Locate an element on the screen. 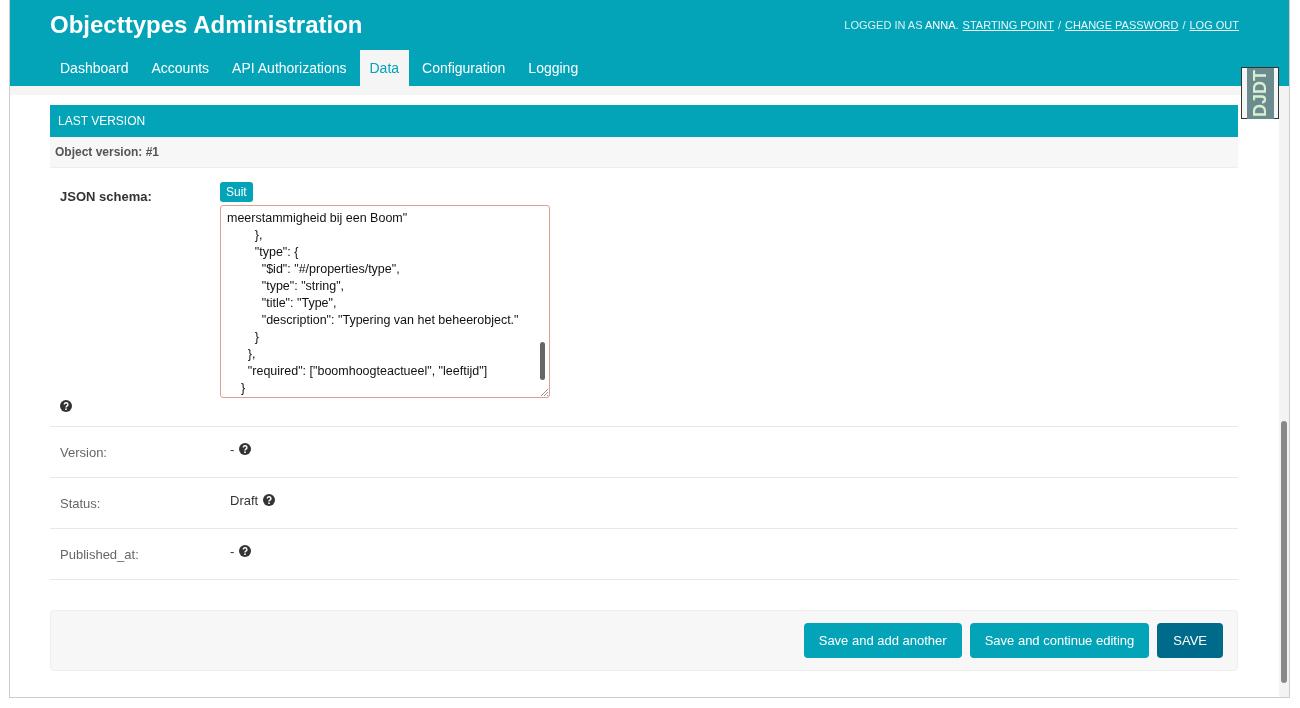  resize-handle-icon is located at coordinates (544, 392).